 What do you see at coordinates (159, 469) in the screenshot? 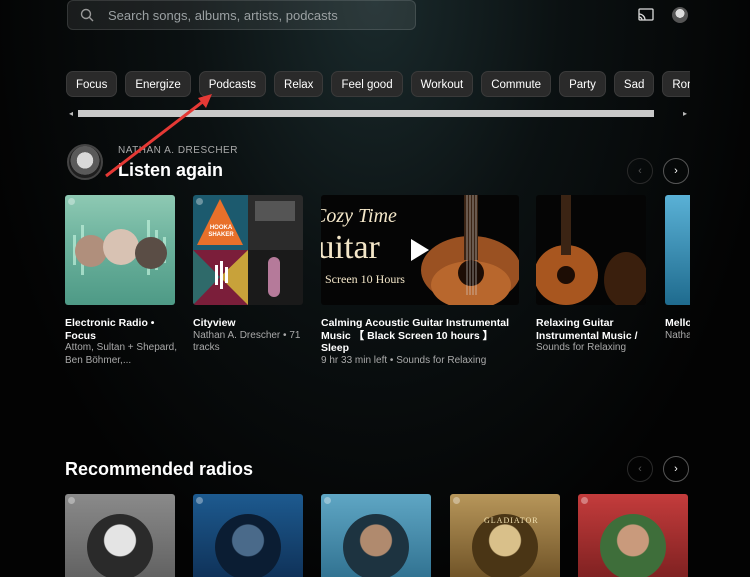
I see `recommended-radios-title: Recommended radios` at bounding box center [159, 469].